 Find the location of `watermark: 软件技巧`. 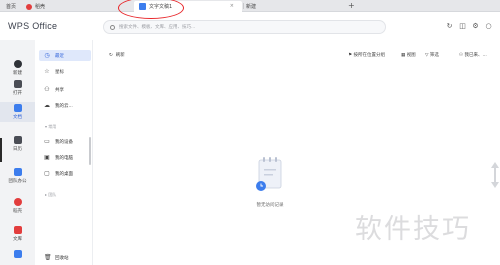

watermark: 软件技巧 is located at coordinates (413, 229).